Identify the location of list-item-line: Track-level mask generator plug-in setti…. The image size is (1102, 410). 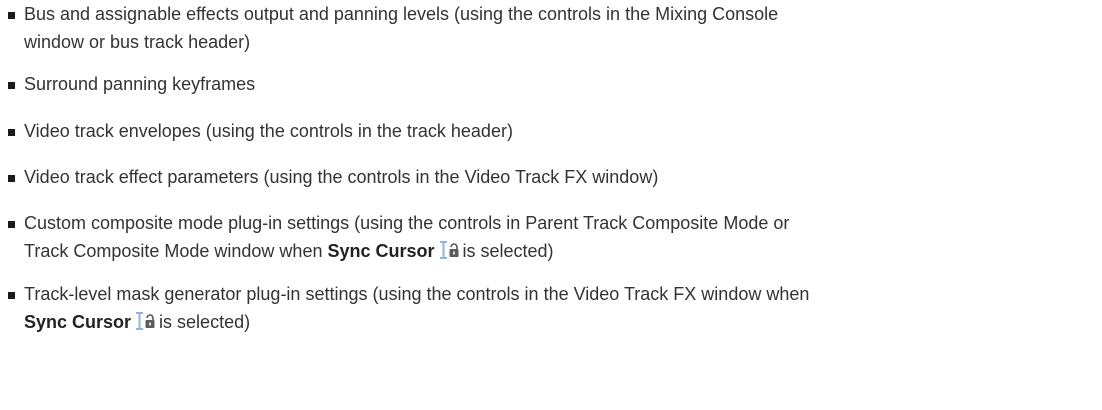
(417, 294).